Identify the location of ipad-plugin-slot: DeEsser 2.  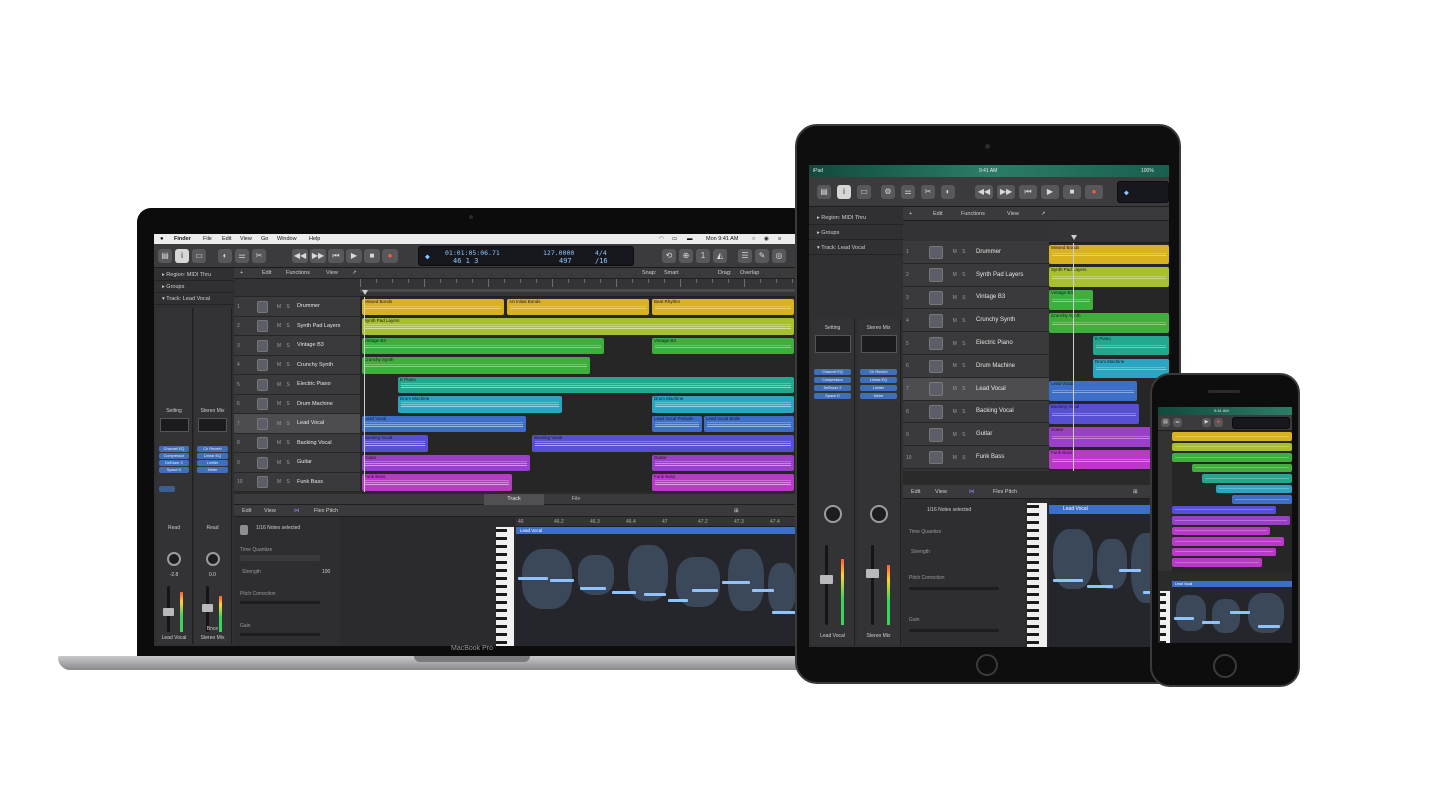
(832, 388).